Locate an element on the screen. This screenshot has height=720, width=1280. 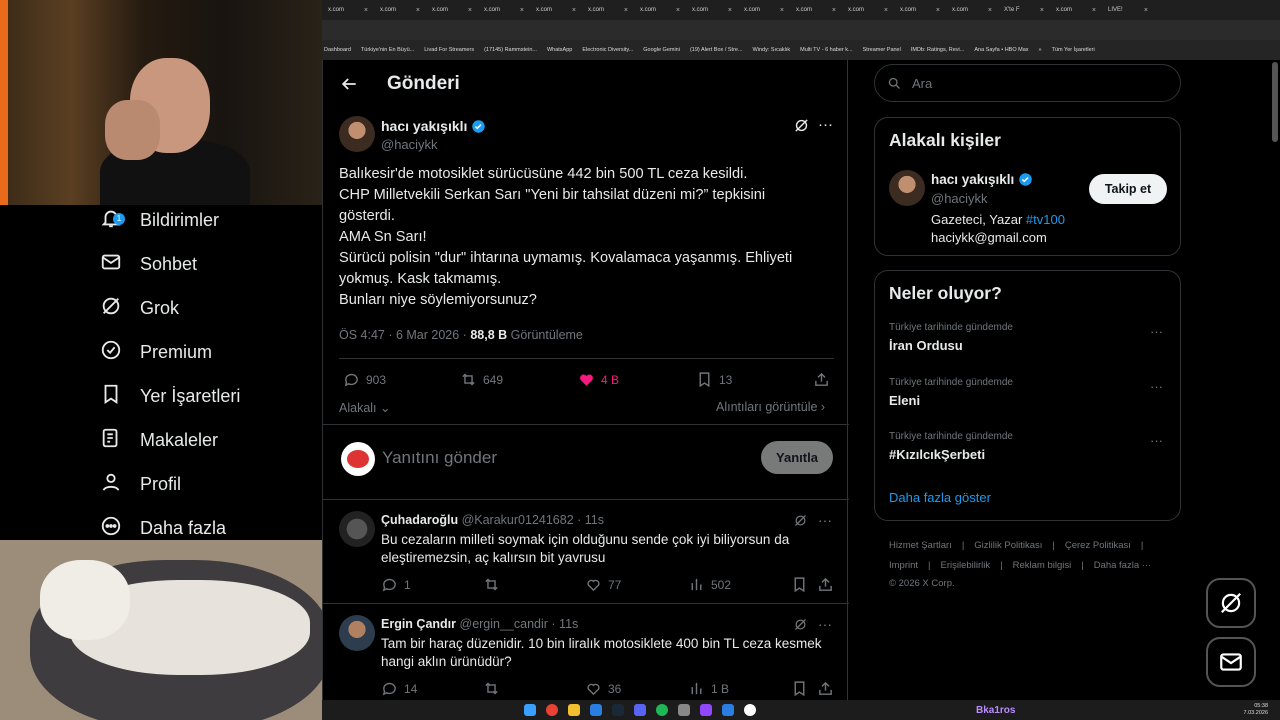
bookmark-item: Tüm Yer İşaretleri is located at coordinates (1073, 50).